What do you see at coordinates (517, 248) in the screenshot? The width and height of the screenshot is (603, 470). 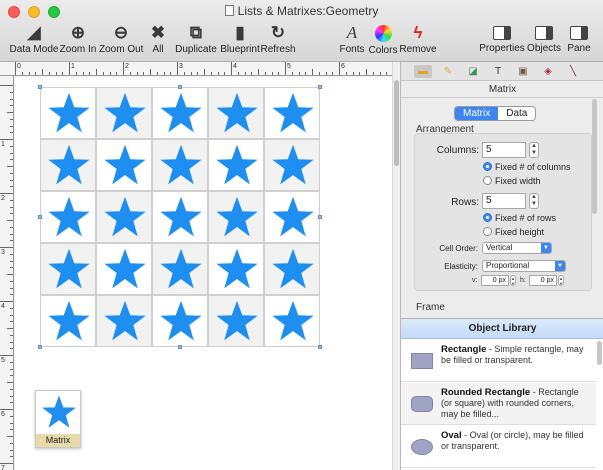 I see `cell-order-select: Vertical ▼` at bounding box center [517, 248].